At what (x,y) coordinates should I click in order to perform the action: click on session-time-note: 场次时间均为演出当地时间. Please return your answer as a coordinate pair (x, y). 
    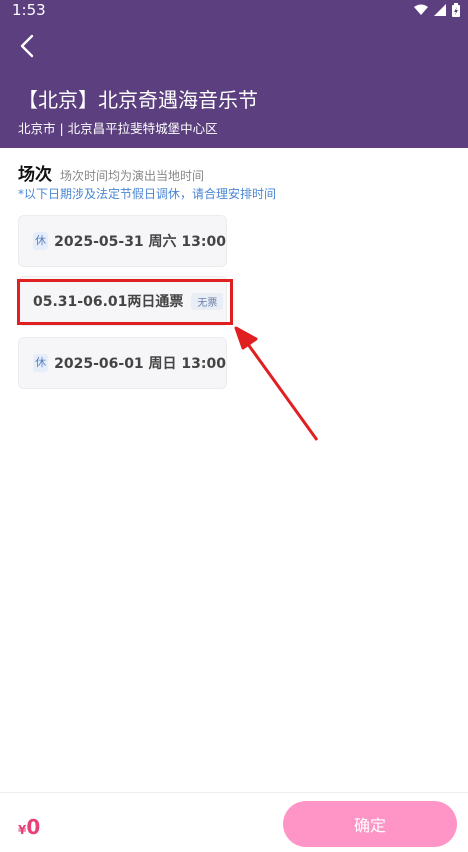
    Looking at the image, I should click on (132, 176).